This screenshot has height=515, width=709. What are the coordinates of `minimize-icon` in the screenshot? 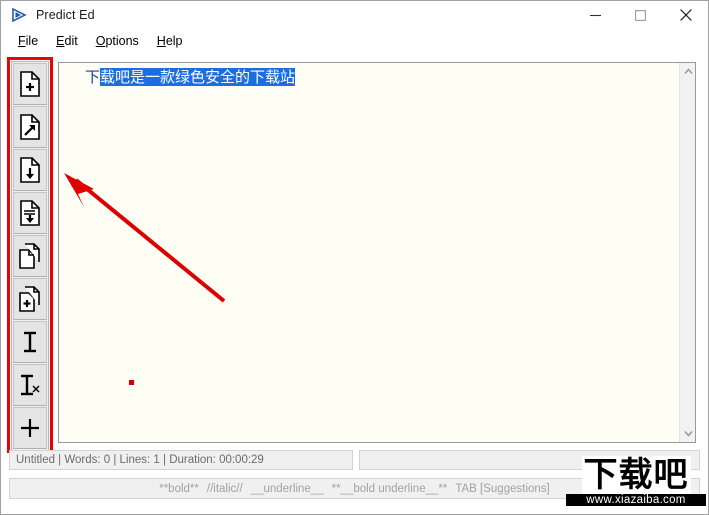 It's located at (595, 15).